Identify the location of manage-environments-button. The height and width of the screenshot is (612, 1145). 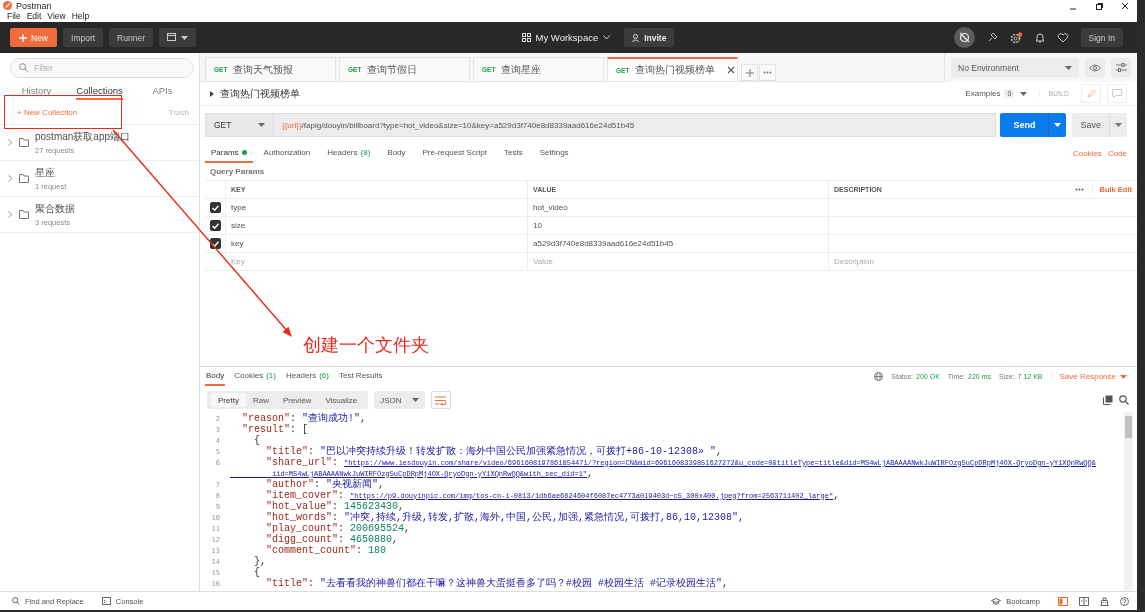
(1121, 67).